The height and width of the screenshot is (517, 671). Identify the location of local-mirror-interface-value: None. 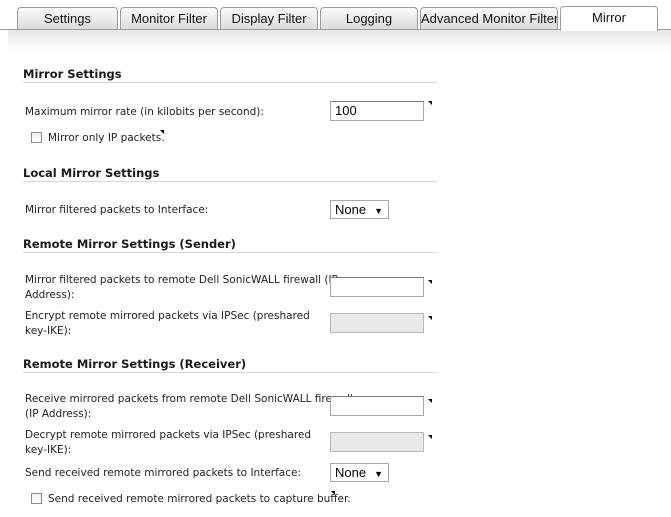
(351, 209).